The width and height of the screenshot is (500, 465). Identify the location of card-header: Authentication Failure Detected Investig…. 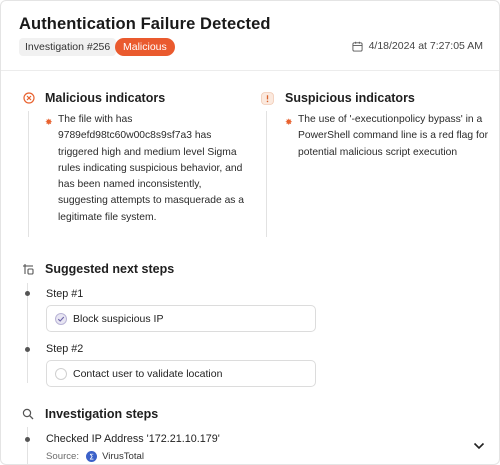
(250, 36).